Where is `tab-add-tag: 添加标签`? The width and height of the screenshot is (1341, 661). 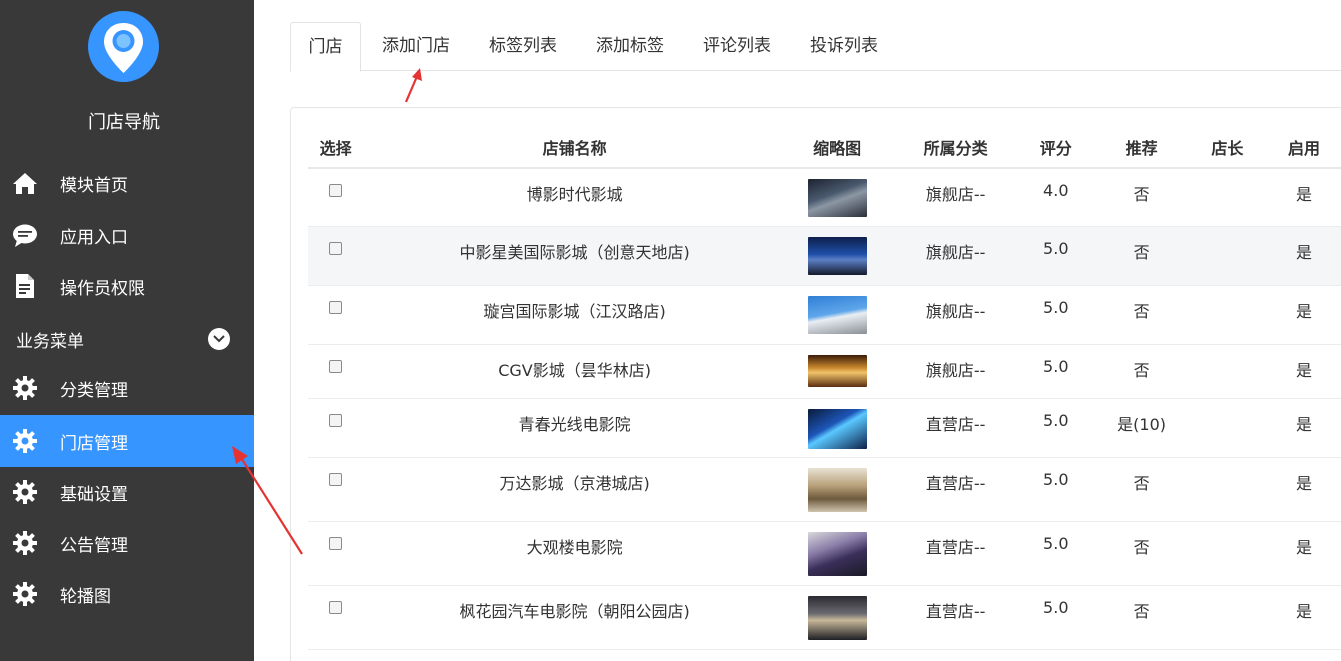
tab-add-tag: 添加标签 is located at coordinates (630, 46).